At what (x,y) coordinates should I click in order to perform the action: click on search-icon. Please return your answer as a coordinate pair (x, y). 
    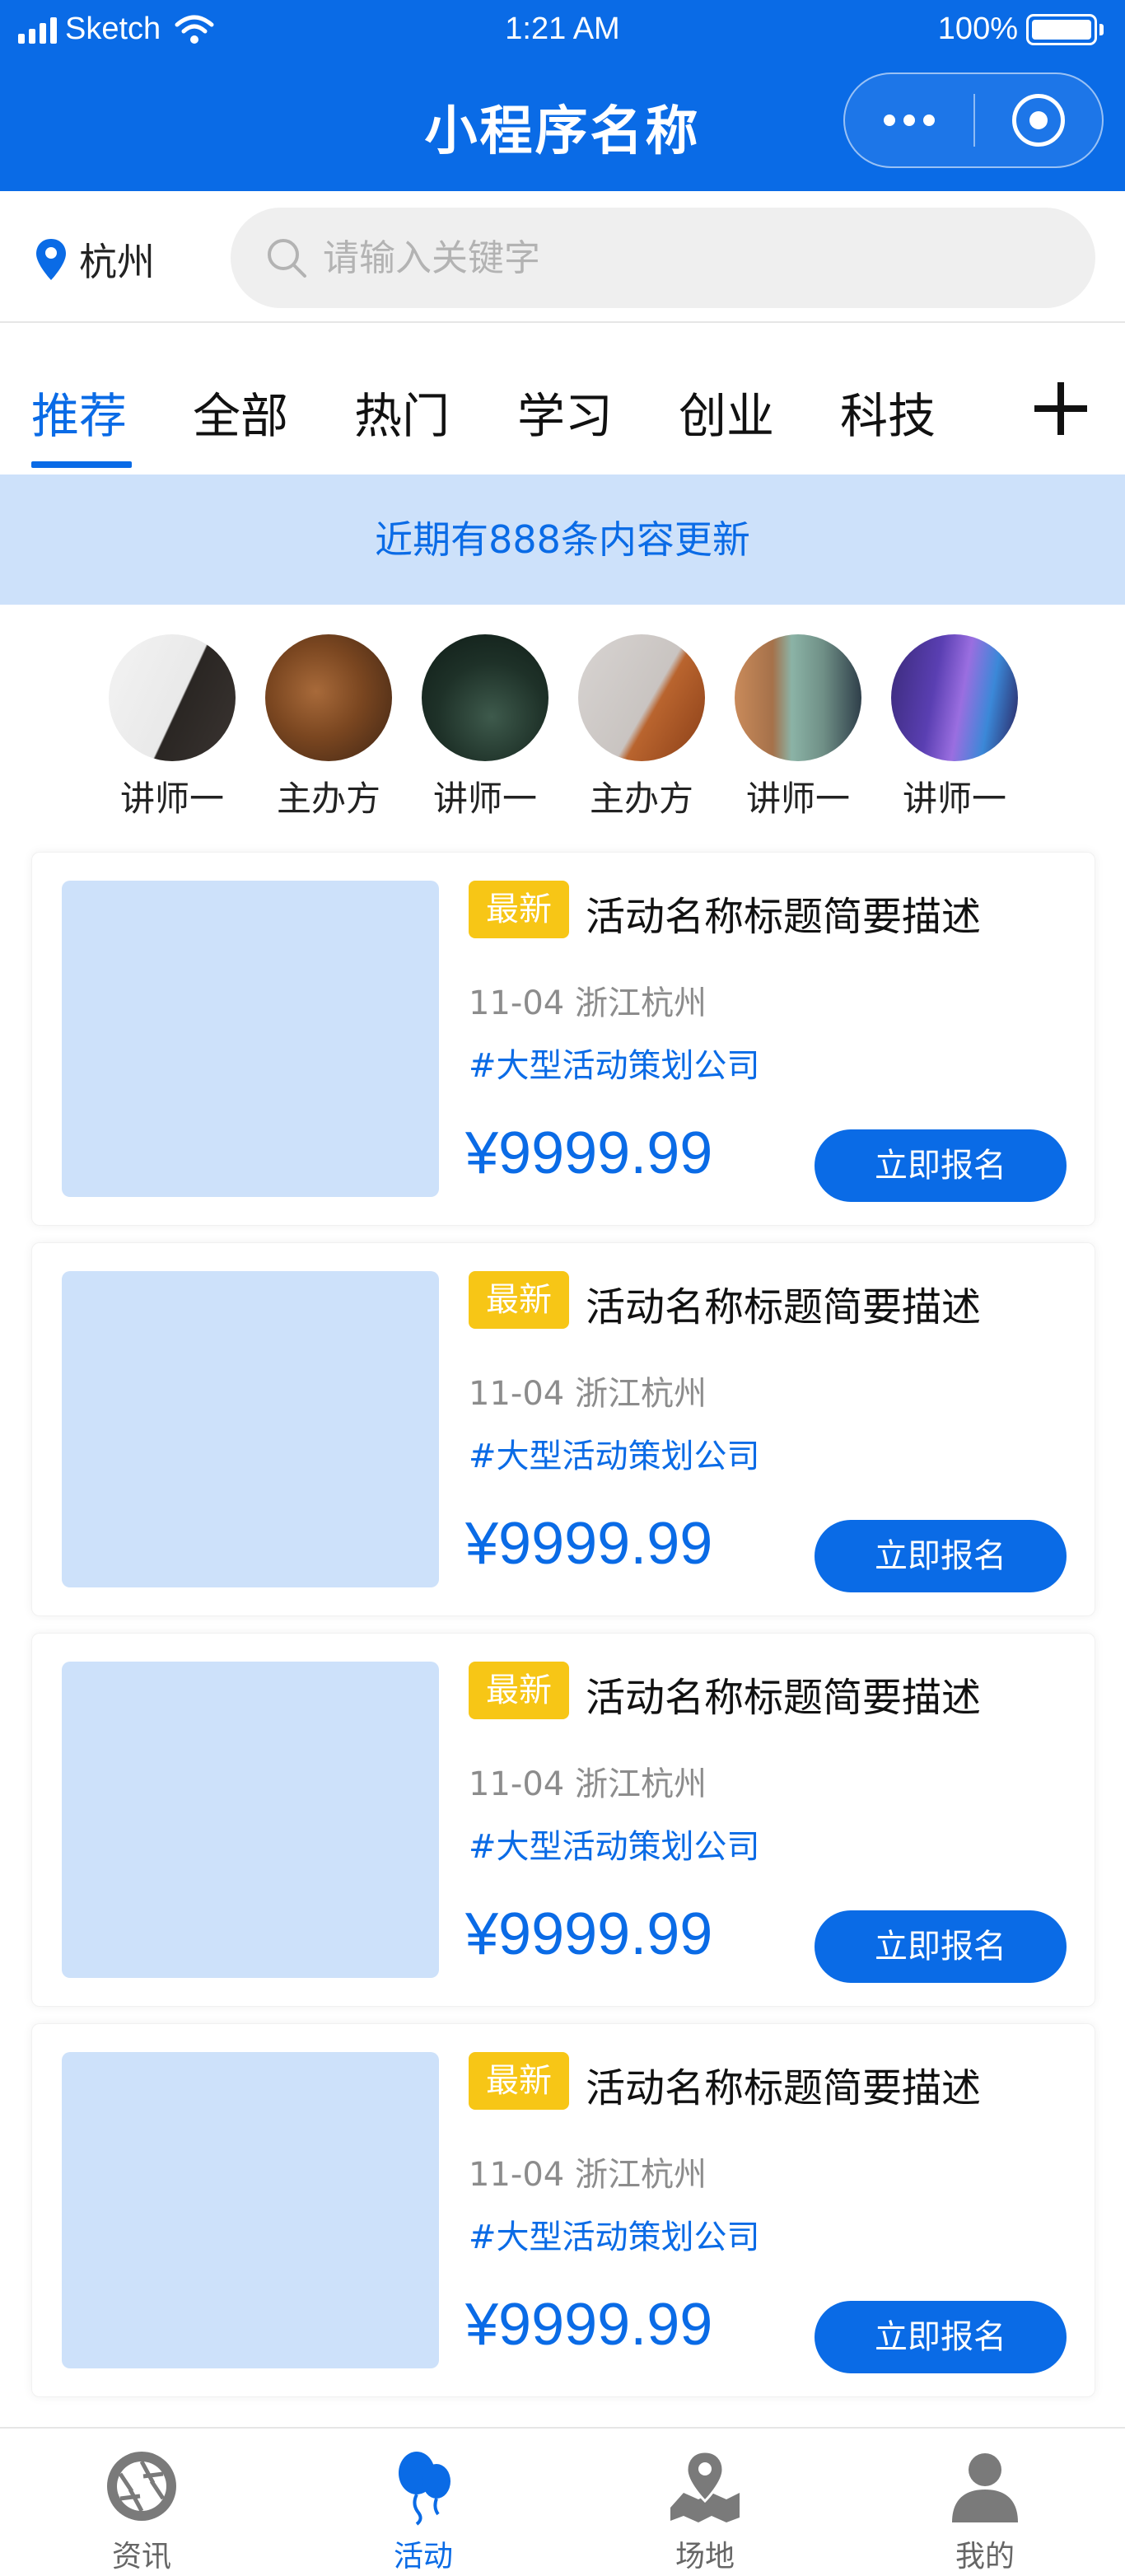
    Looking at the image, I should click on (287, 258).